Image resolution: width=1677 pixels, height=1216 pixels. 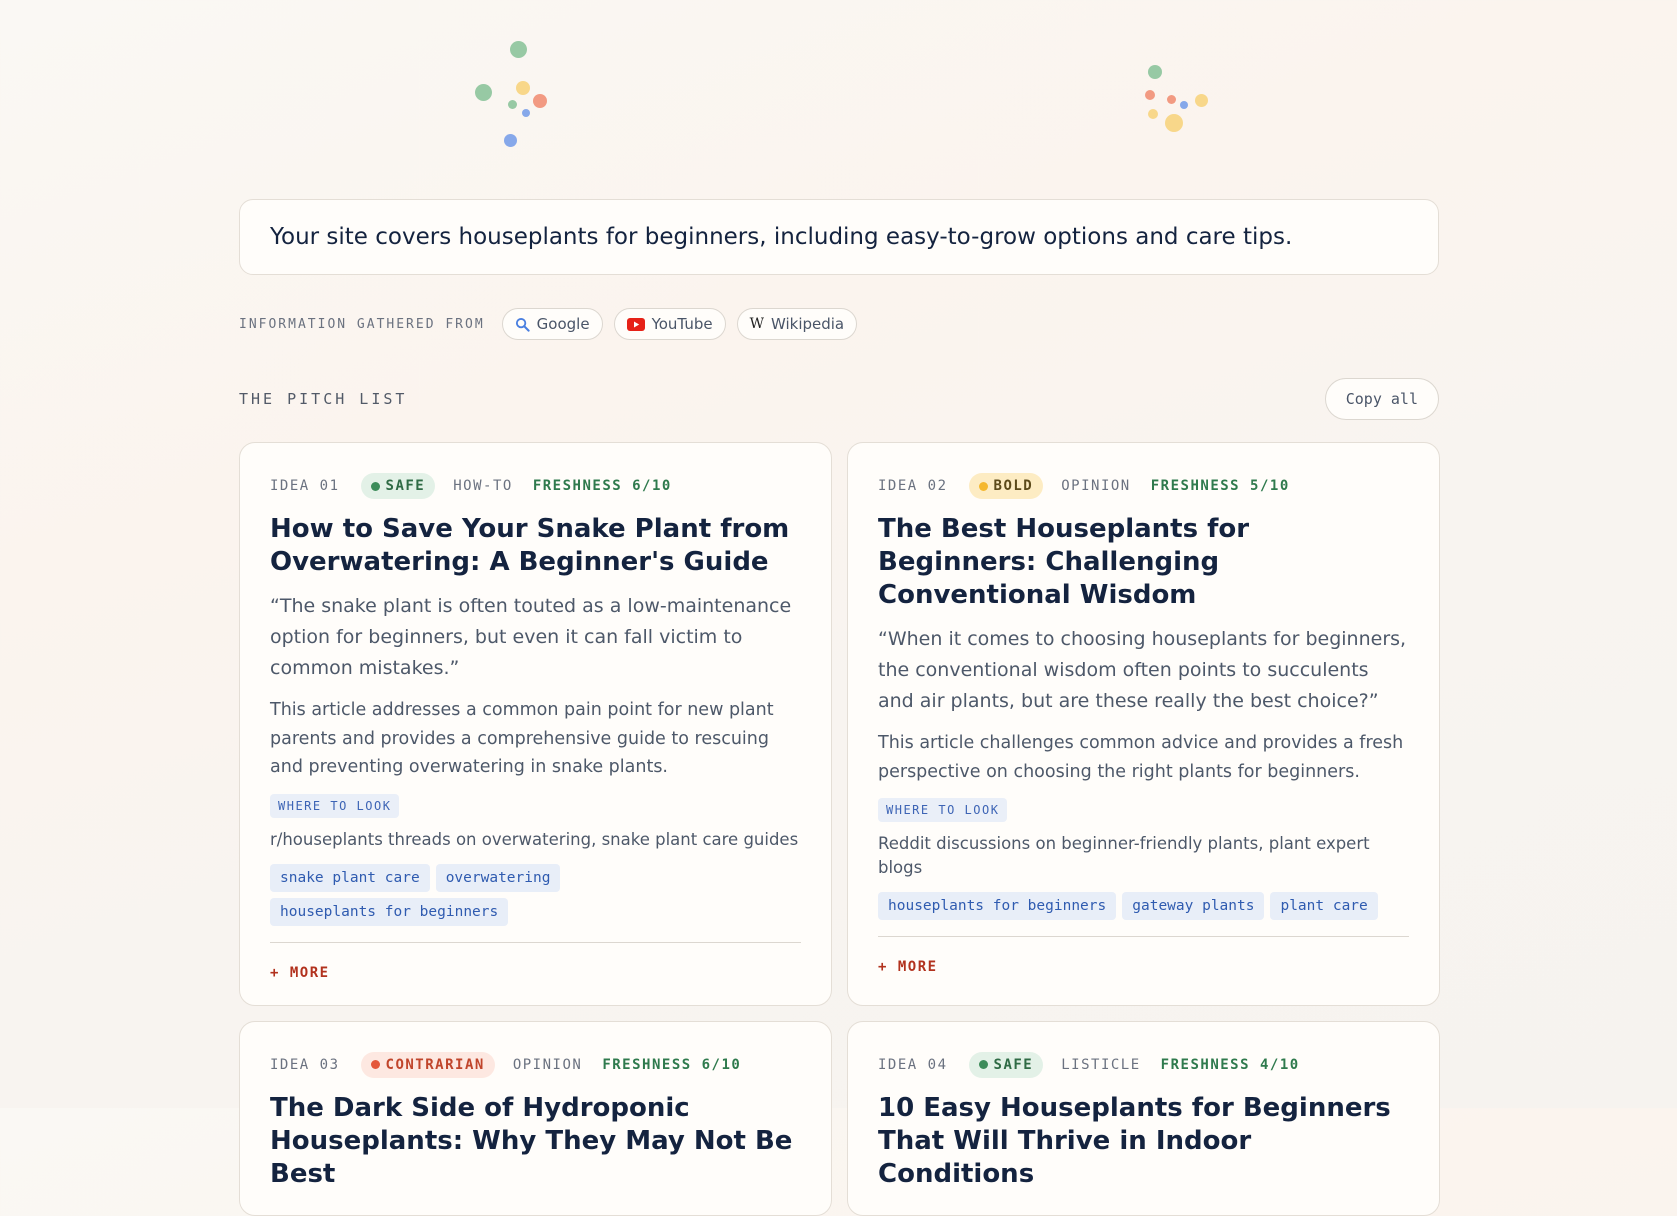 I want to click on idea-number: IDEA 03, so click(x=305, y=1064).